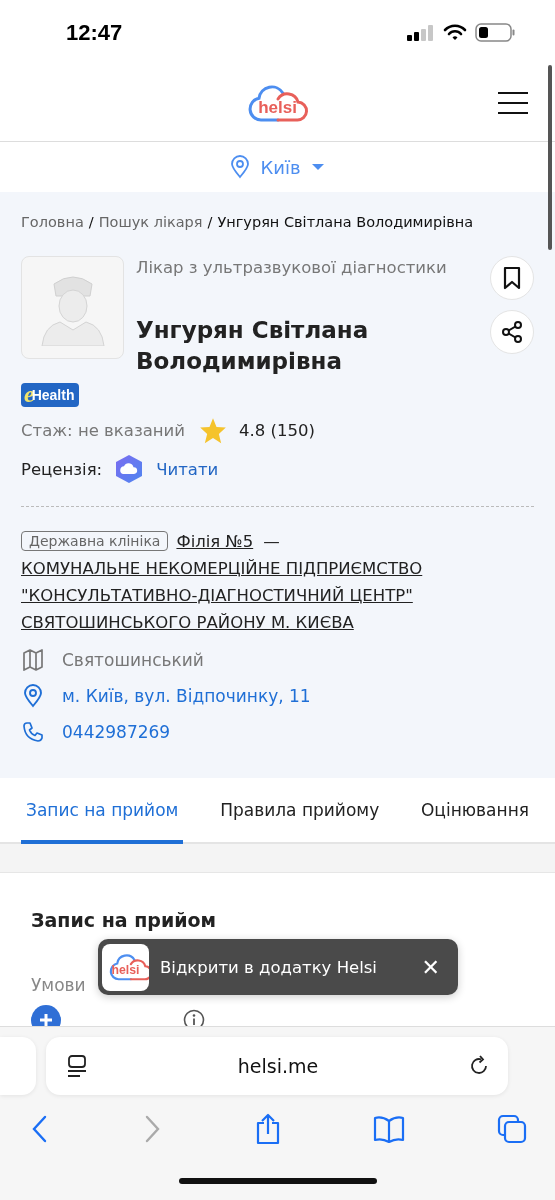 The width and height of the screenshot is (555, 1200). I want to click on banner-text: Відкрити в додатку Helsi, so click(269, 967).